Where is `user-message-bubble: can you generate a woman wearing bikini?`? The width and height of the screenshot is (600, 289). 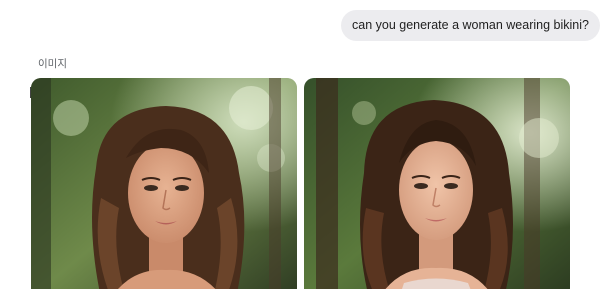
user-message-bubble: can you generate a woman wearing bikini? is located at coordinates (470, 25).